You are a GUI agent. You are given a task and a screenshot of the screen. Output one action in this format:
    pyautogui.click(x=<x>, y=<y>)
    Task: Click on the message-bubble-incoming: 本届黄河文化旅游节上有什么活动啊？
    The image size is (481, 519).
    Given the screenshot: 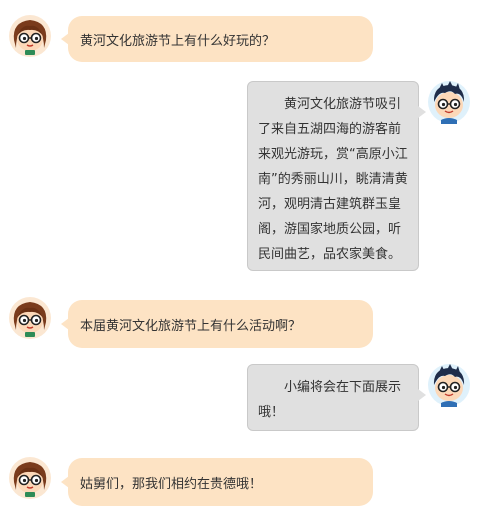 What is the action you would take?
    pyautogui.click(x=217, y=324)
    